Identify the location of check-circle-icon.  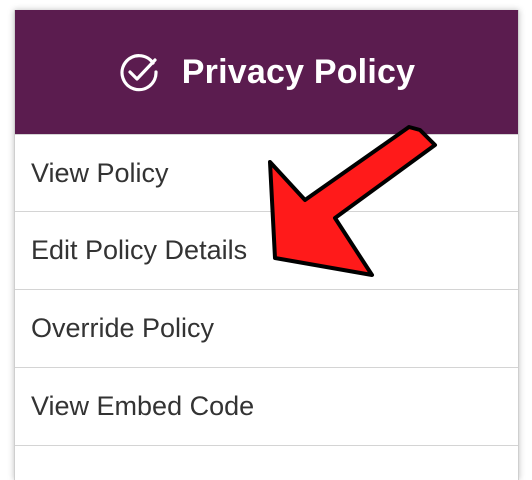
(139, 72).